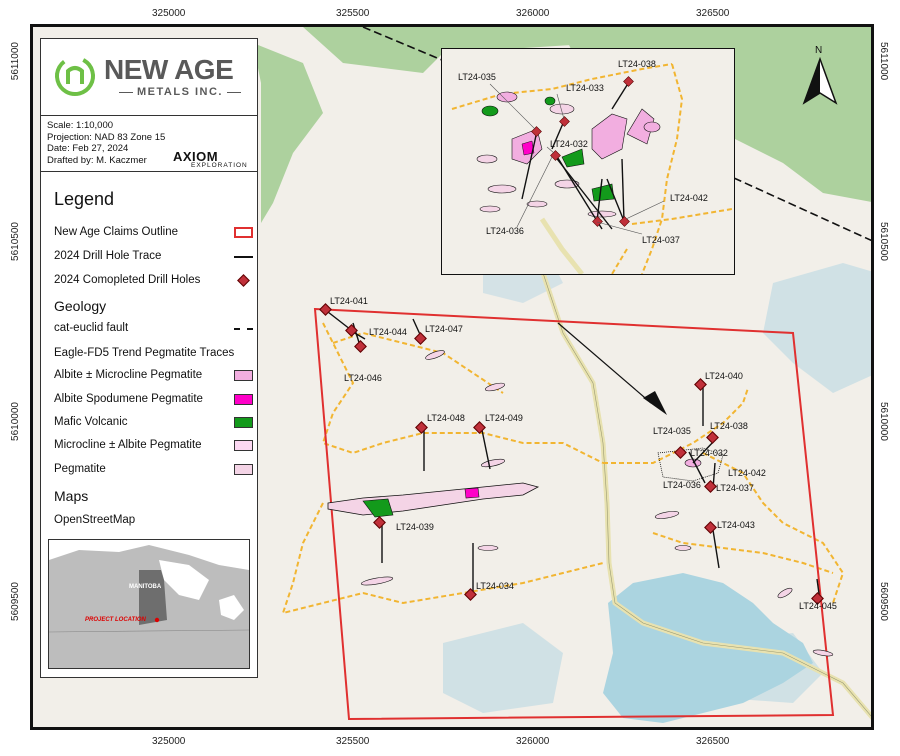 The width and height of the screenshot is (900, 756). I want to click on zoom-label: LT24-038, so click(637, 64).